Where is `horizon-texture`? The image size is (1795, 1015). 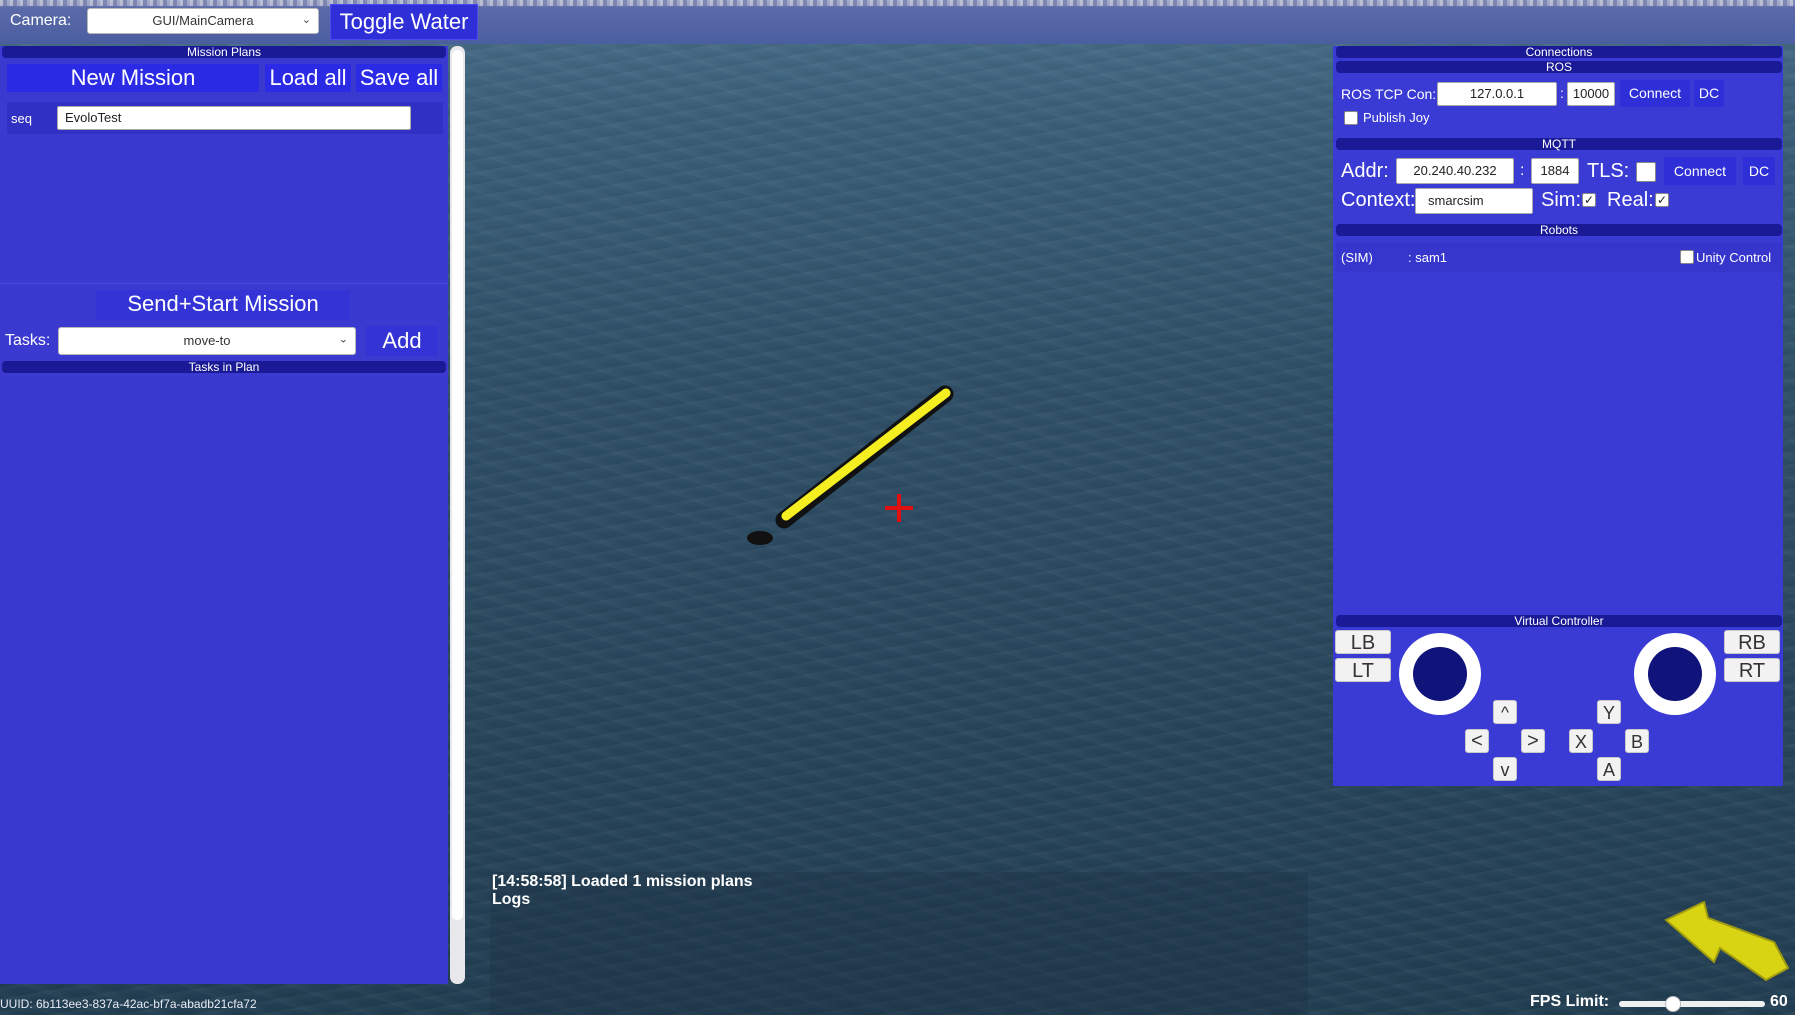 horizon-texture is located at coordinates (897, 3).